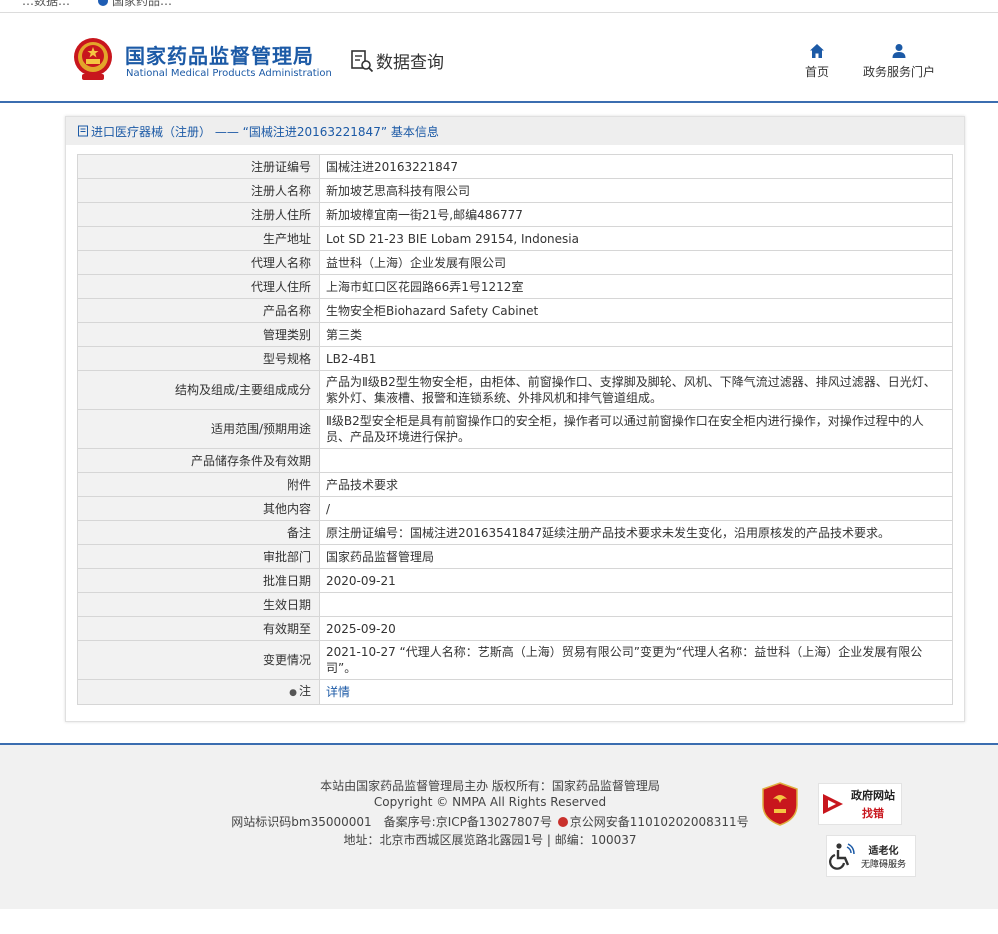 The width and height of the screenshot is (998, 934). What do you see at coordinates (883, 851) in the screenshot?
I see `access-badge-line1: 适老化` at bounding box center [883, 851].